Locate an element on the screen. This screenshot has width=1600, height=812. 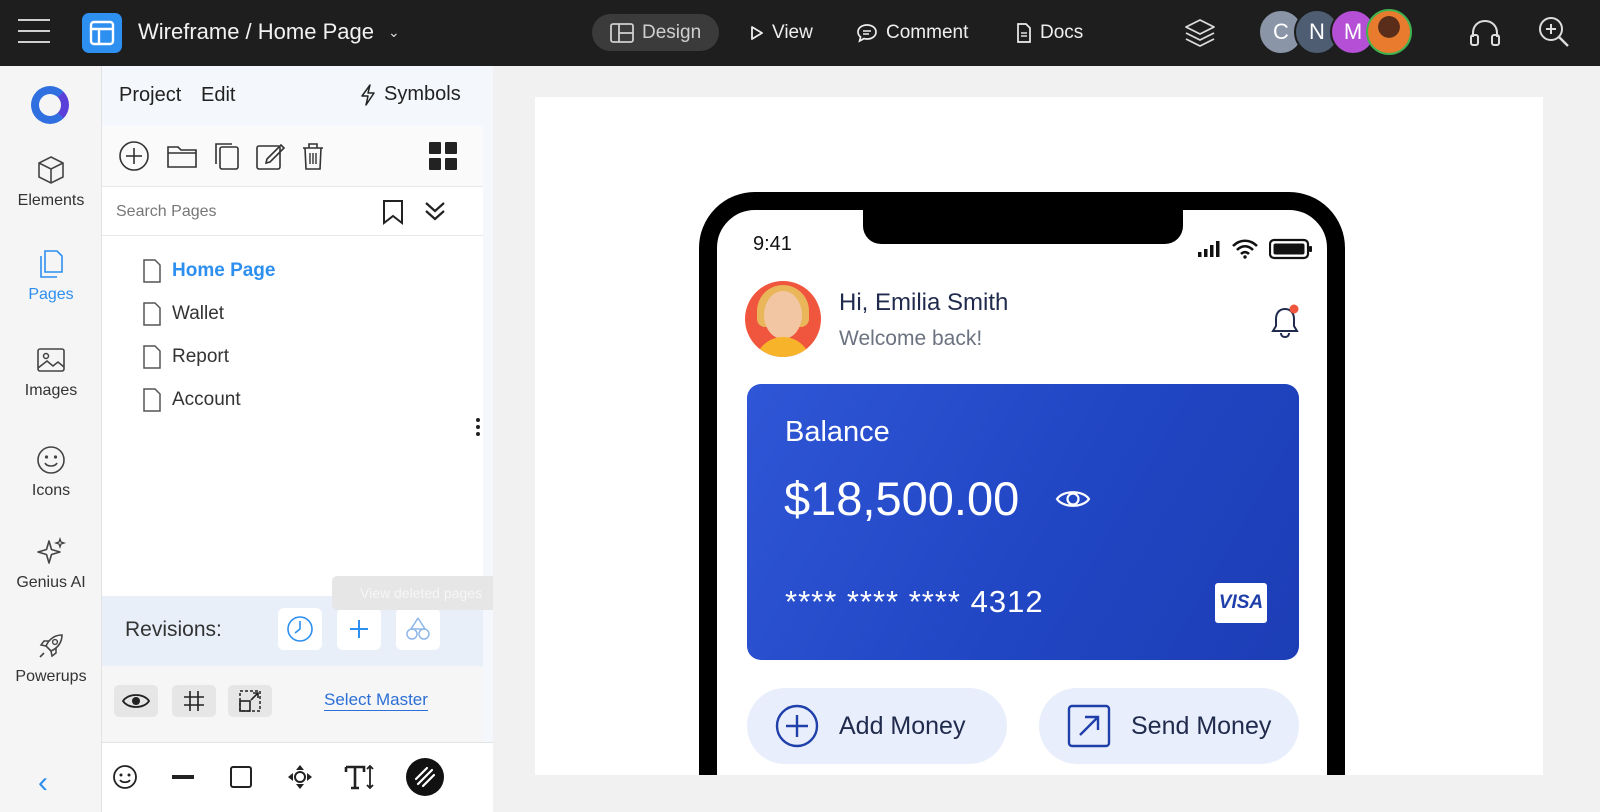
avatar is located at coordinates (1389, 32).